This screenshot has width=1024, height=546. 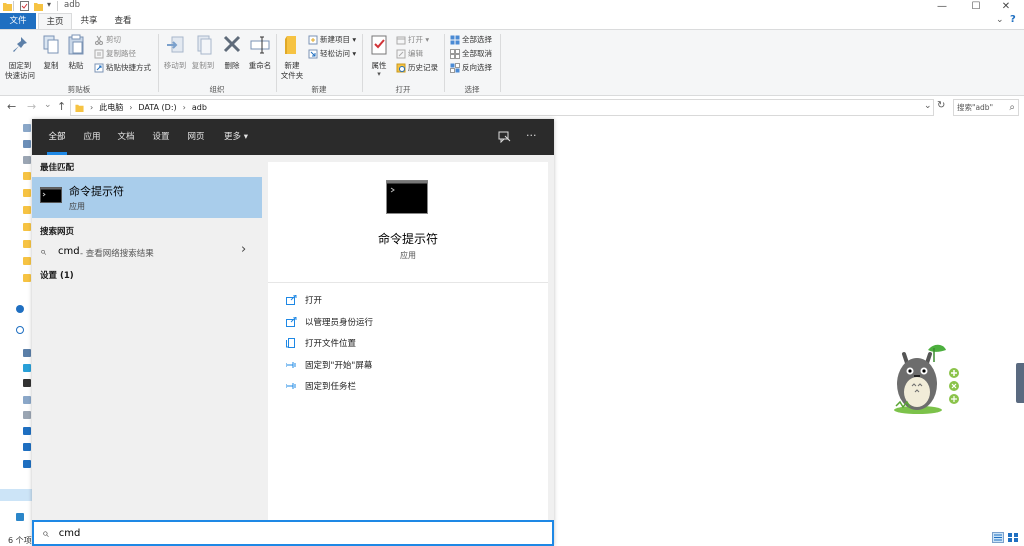 I want to click on nav-item-selected, so click(x=16, y=495).